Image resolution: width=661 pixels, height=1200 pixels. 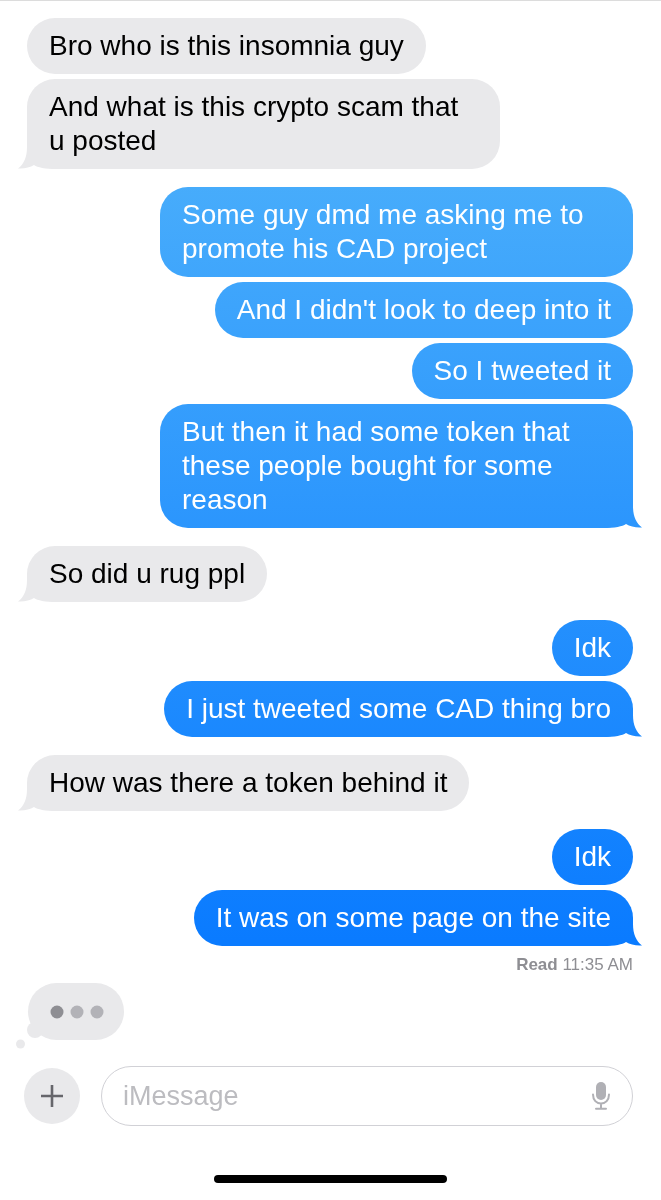 I want to click on plus-icon, so click(x=52, y=1096).